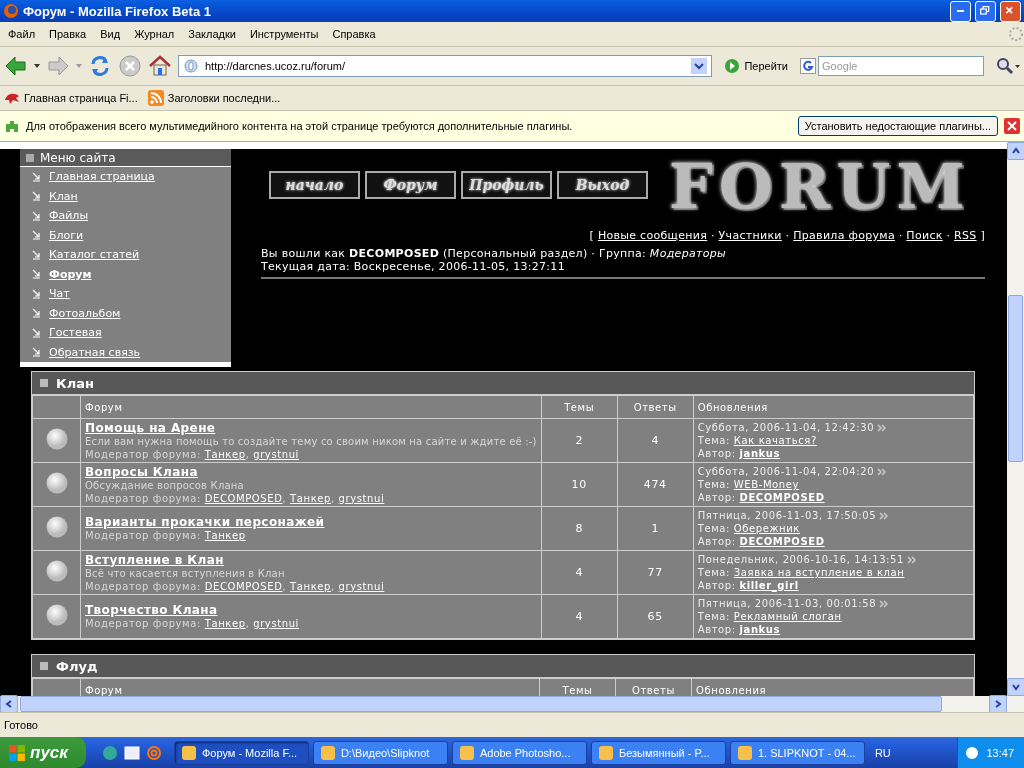 This screenshot has height=768, width=1024. Describe the element at coordinates (85, 313) in the screenshot. I see `site-menu-link: Фотоальбом` at that location.